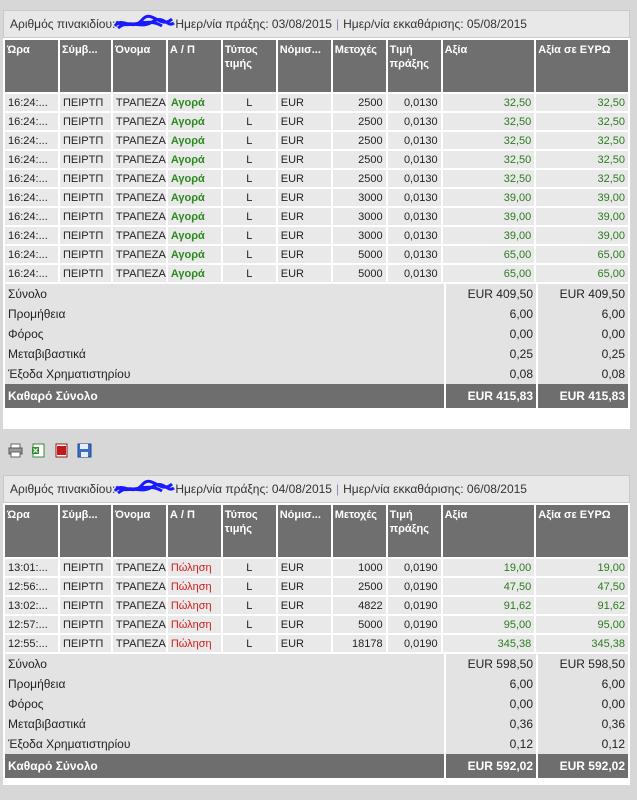 This screenshot has height=800, width=637. What do you see at coordinates (359, 567) in the screenshot?
I see `cell-shares: 1000` at bounding box center [359, 567].